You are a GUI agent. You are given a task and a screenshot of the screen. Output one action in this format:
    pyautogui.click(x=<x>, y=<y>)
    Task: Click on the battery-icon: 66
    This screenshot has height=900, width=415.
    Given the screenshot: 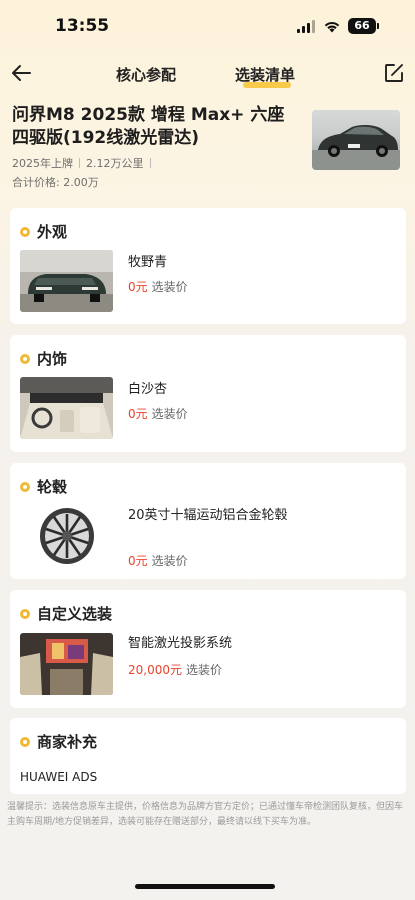 What is the action you would take?
    pyautogui.click(x=363, y=26)
    